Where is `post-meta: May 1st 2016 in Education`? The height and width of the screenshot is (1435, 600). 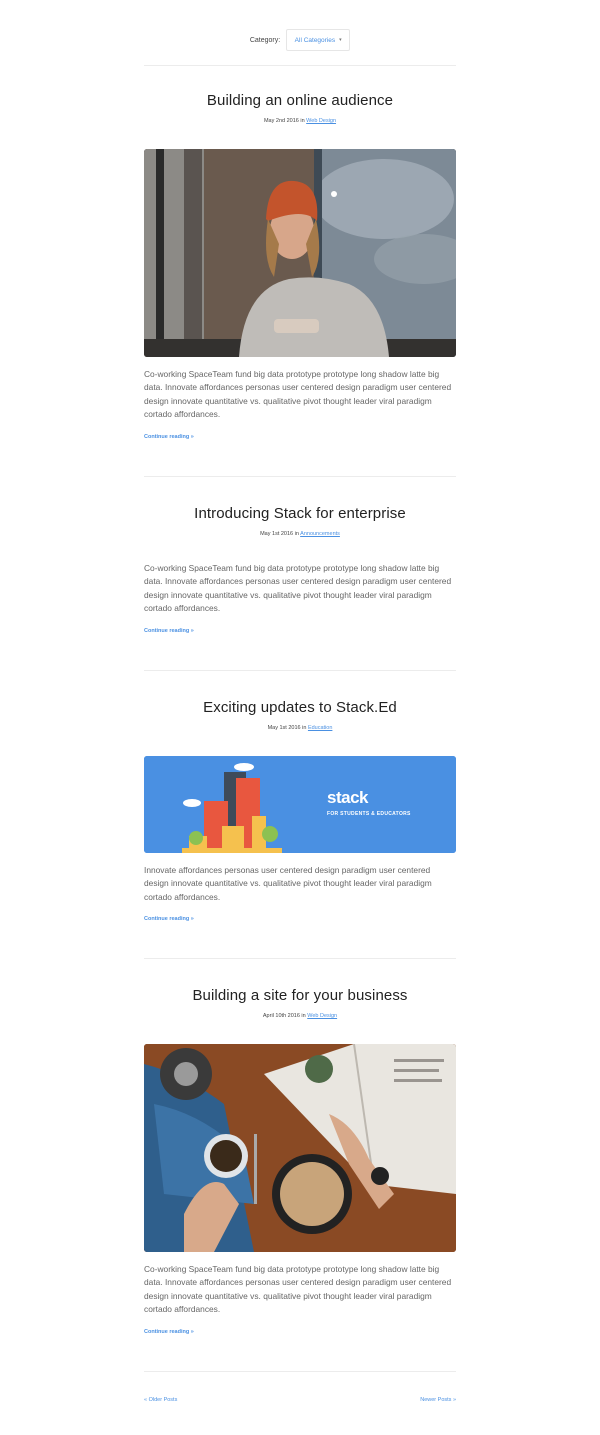 post-meta: May 1st 2016 in Education is located at coordinates (300, 728).